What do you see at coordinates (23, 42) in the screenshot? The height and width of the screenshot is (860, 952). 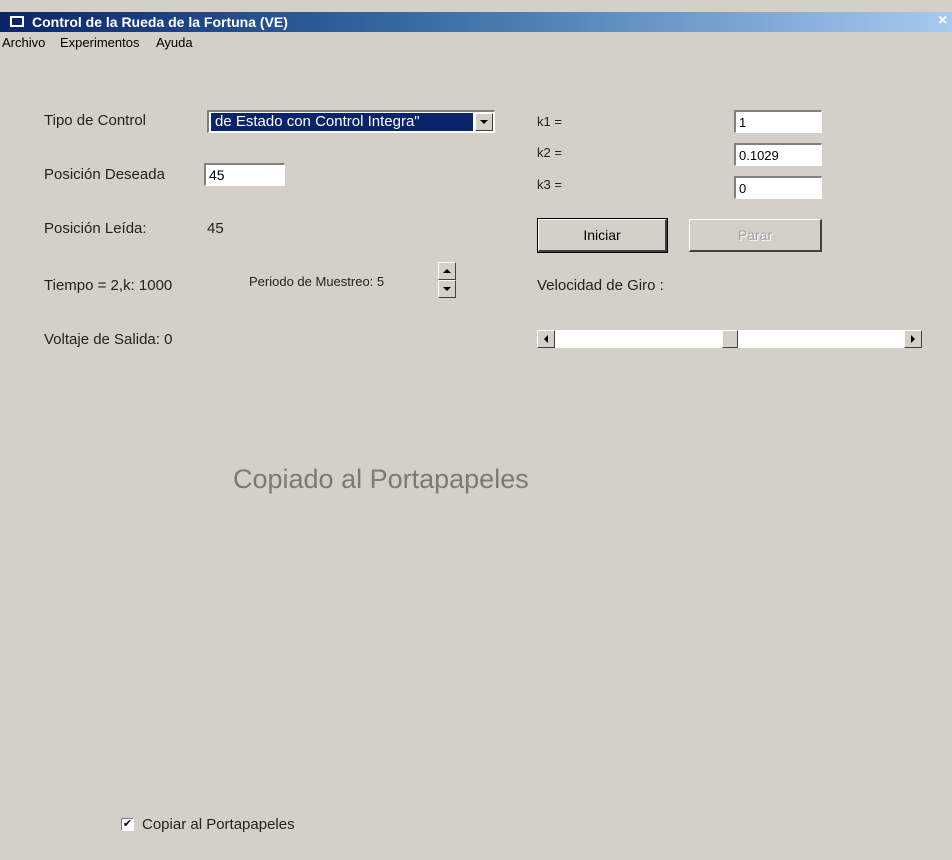 I see `menu-archivo: Archivo` at bounding box center [23, 42].